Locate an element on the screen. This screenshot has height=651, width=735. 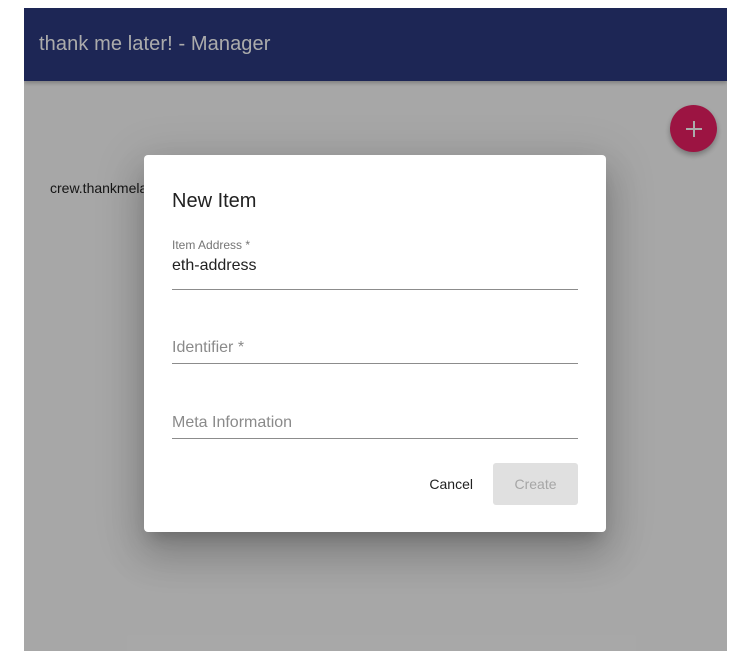
item-address-underline is located at coordinates (375, 289).